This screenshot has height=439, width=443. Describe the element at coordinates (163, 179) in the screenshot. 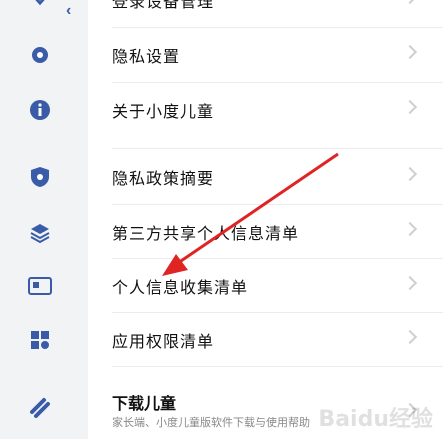

I see `settings-row-label: 隐私政策摘要` at that location.